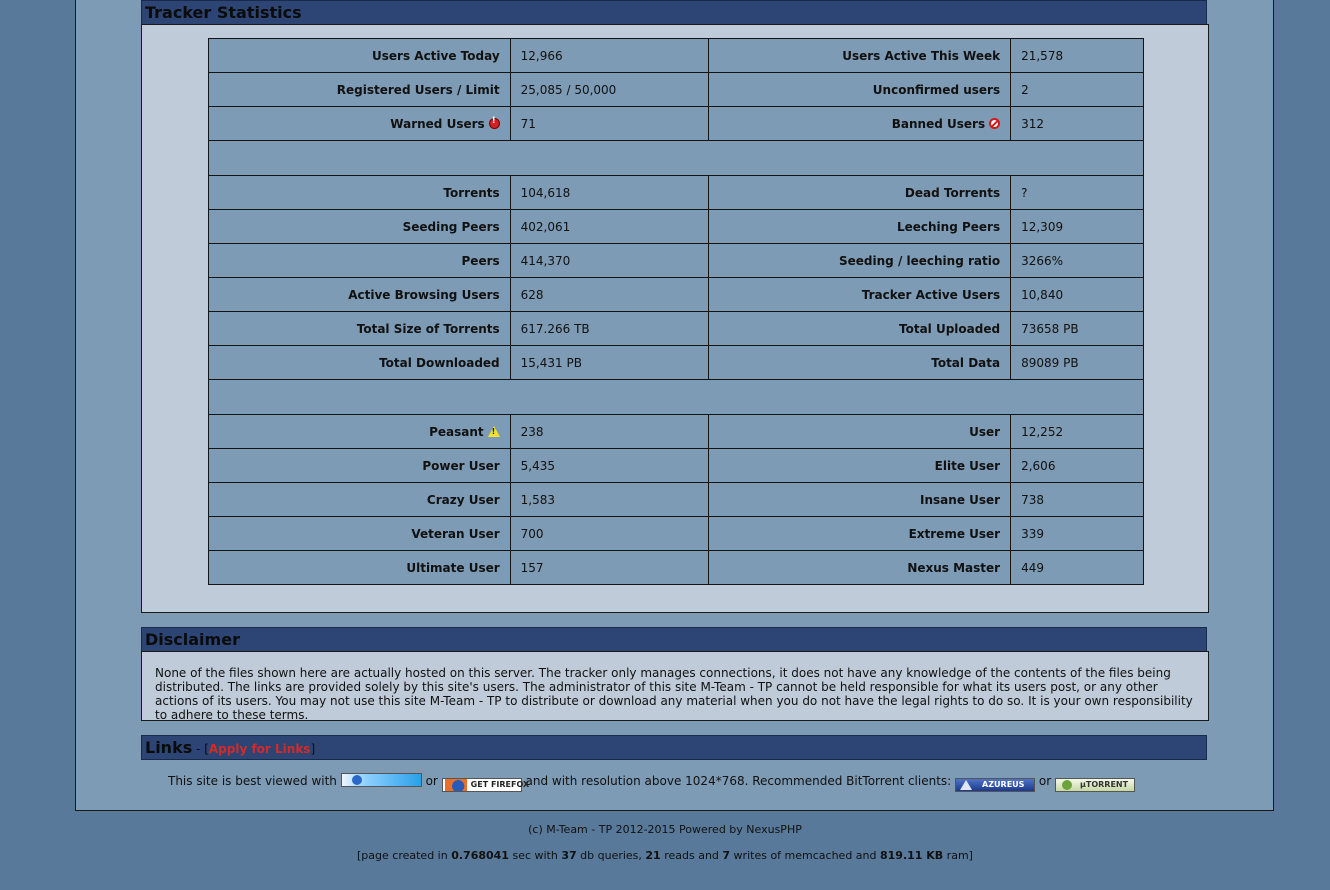 The height and width of the screenshot is (890, 1330). Describe the element at coordinates (609, 431) in the screenshot. I see `stats-value: 238` at that location.